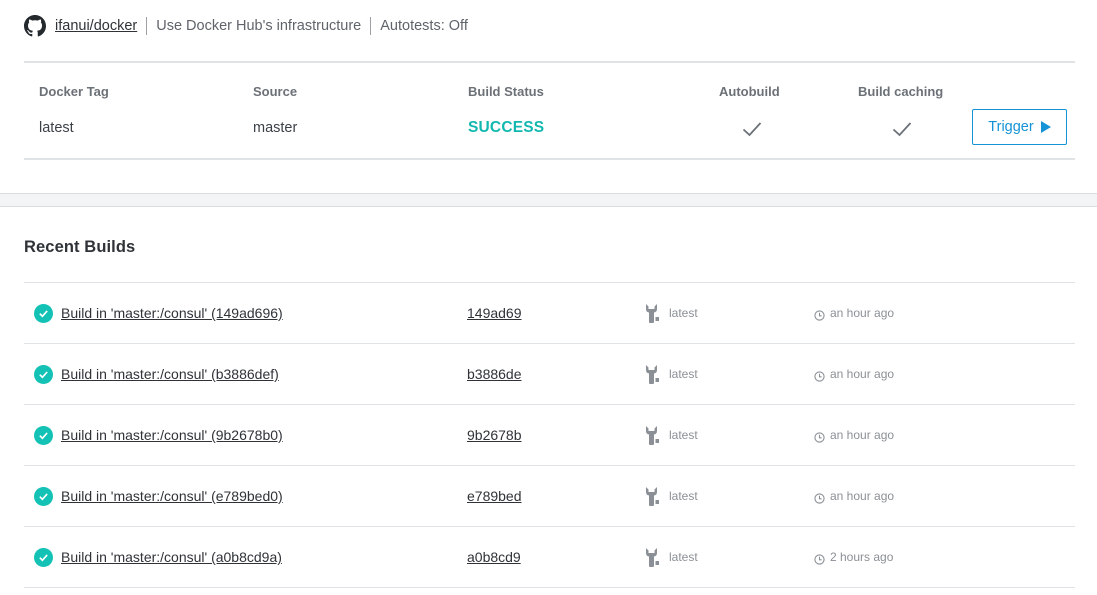  Describe the element at coordinates (494, 435) in the screenshot. I see `commit-link: 9b2678b` at that location.